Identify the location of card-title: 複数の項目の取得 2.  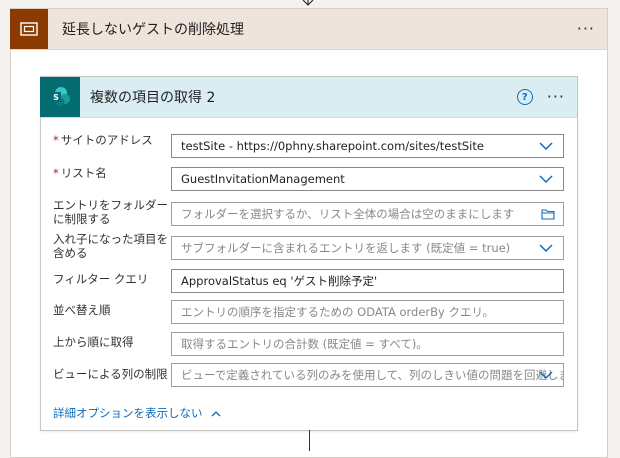
(153, 98).